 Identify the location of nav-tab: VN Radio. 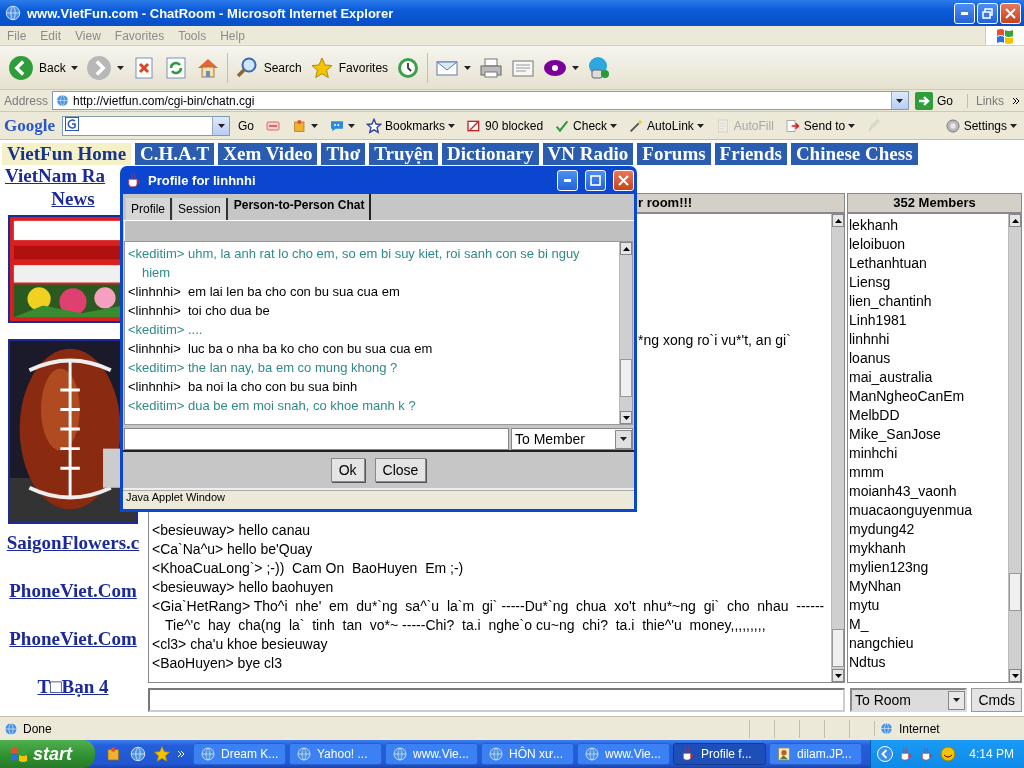
(588, 154).